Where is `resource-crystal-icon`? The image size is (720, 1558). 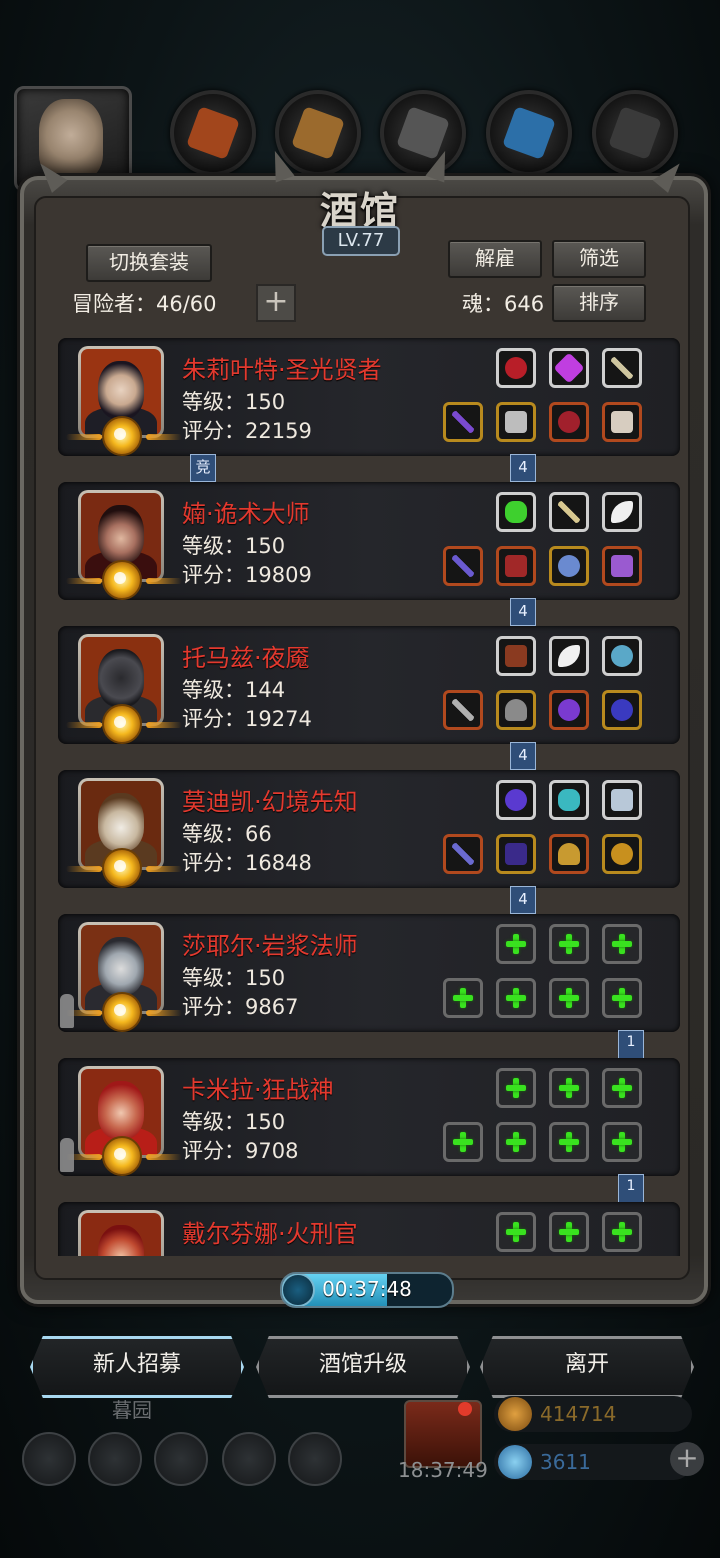 resource-crystal-icon is located at coordinates (529, 133).